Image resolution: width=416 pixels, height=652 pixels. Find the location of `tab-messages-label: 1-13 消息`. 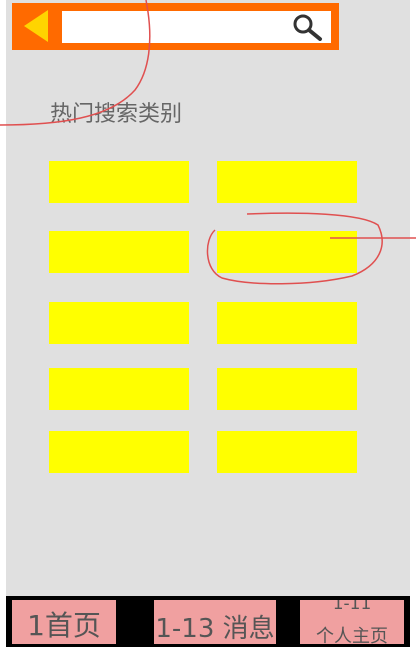

tab-messages-label: 1-13 消息 is located at coordinates (215, 629).